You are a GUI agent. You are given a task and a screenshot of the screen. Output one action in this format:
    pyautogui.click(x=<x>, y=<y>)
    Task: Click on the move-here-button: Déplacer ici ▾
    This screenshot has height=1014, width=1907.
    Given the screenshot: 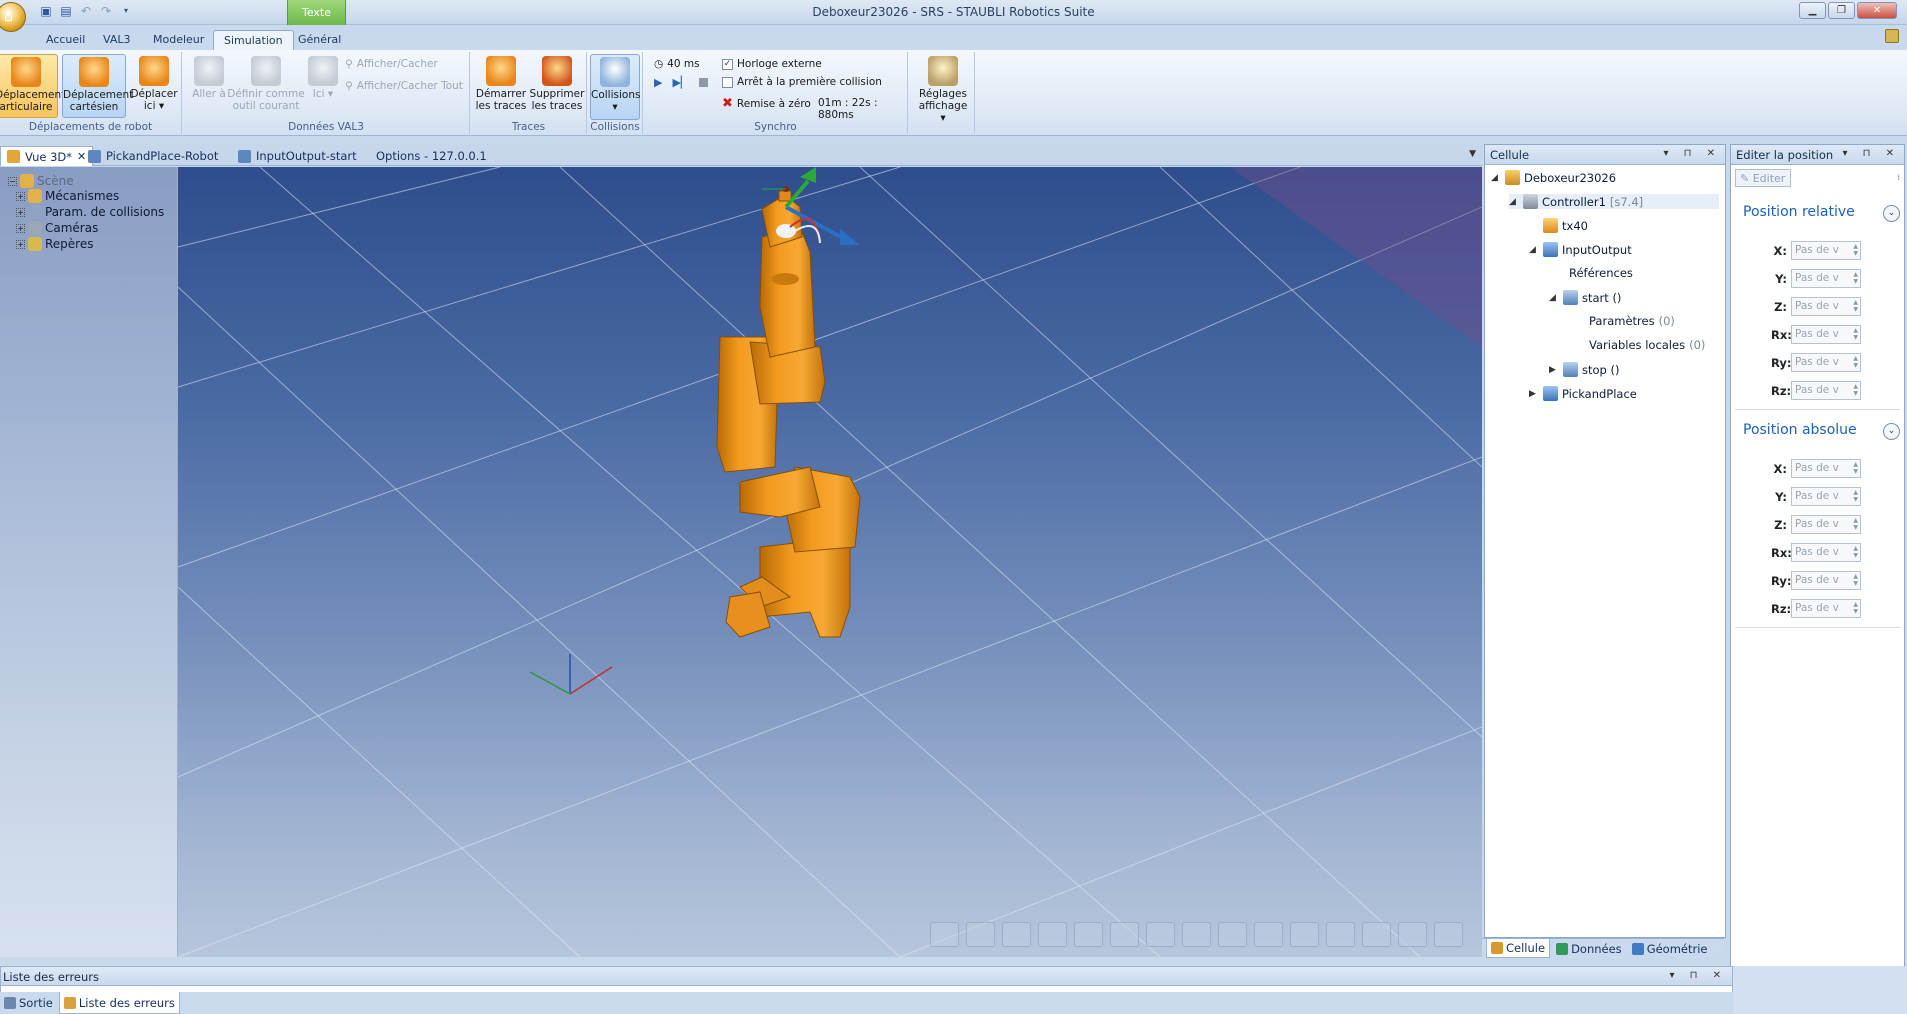 What is the action you would take?
    pyautogui.click(x=154, y=83)
    